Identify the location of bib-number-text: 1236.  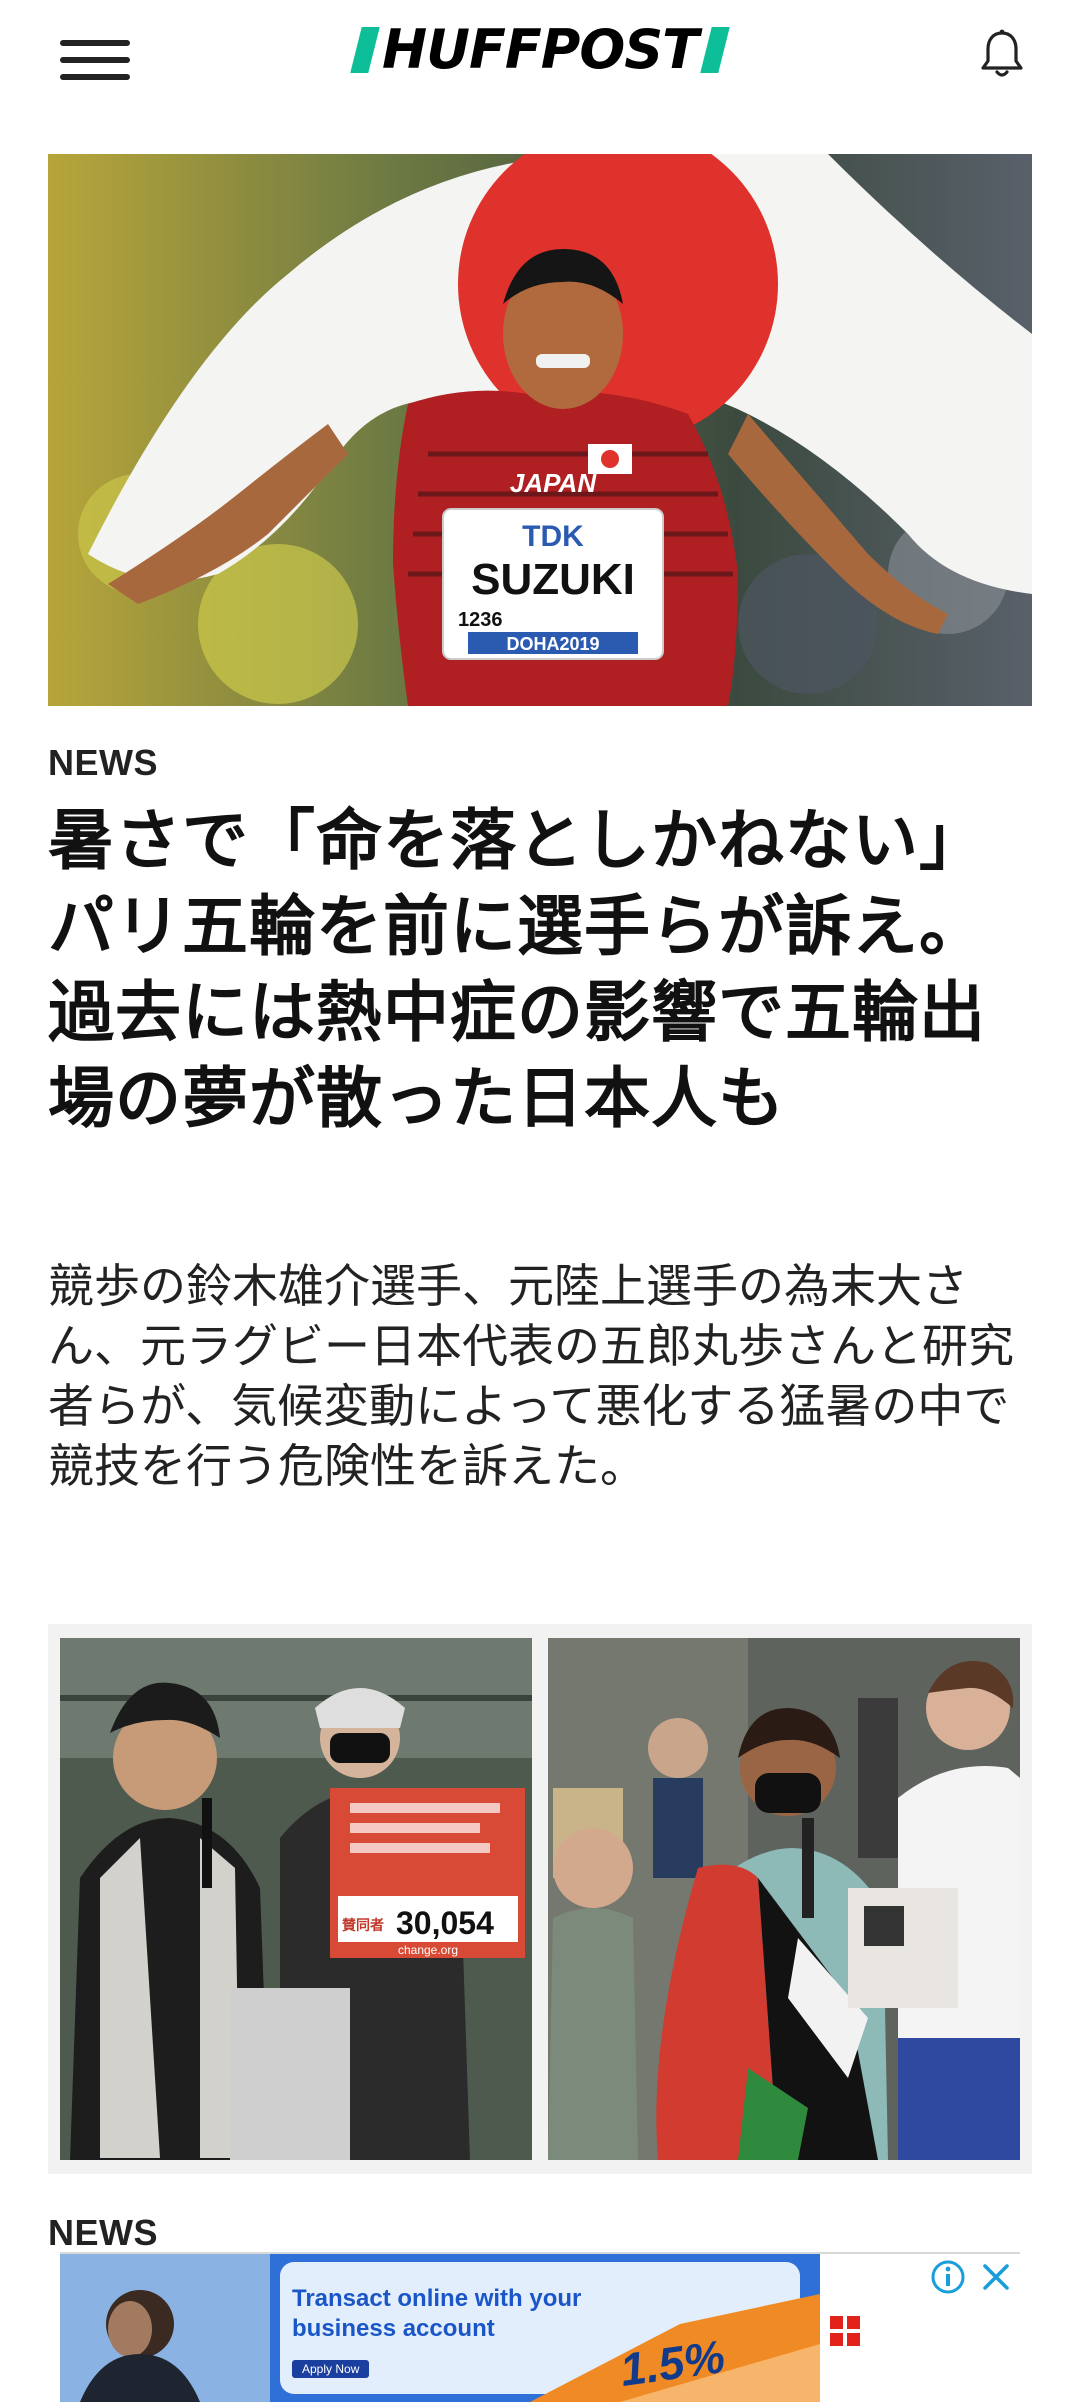
(480, 620).